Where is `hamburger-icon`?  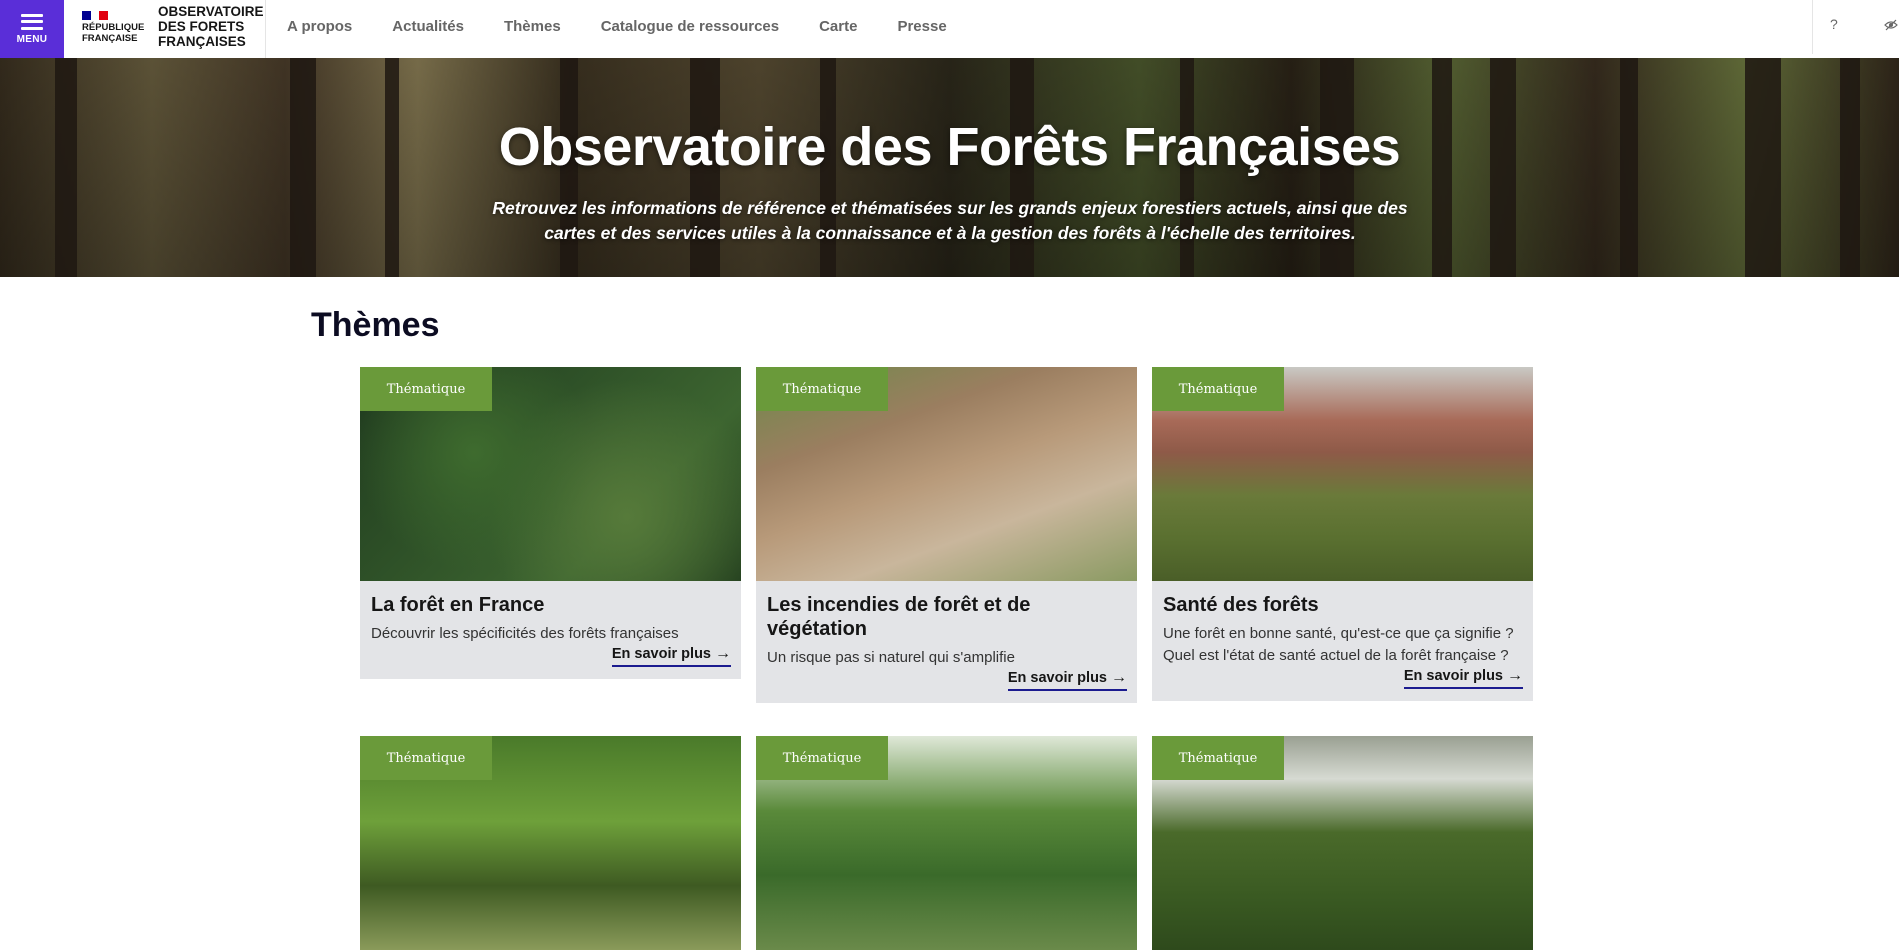
hamburger-icon is located at coordinates (32, 21).